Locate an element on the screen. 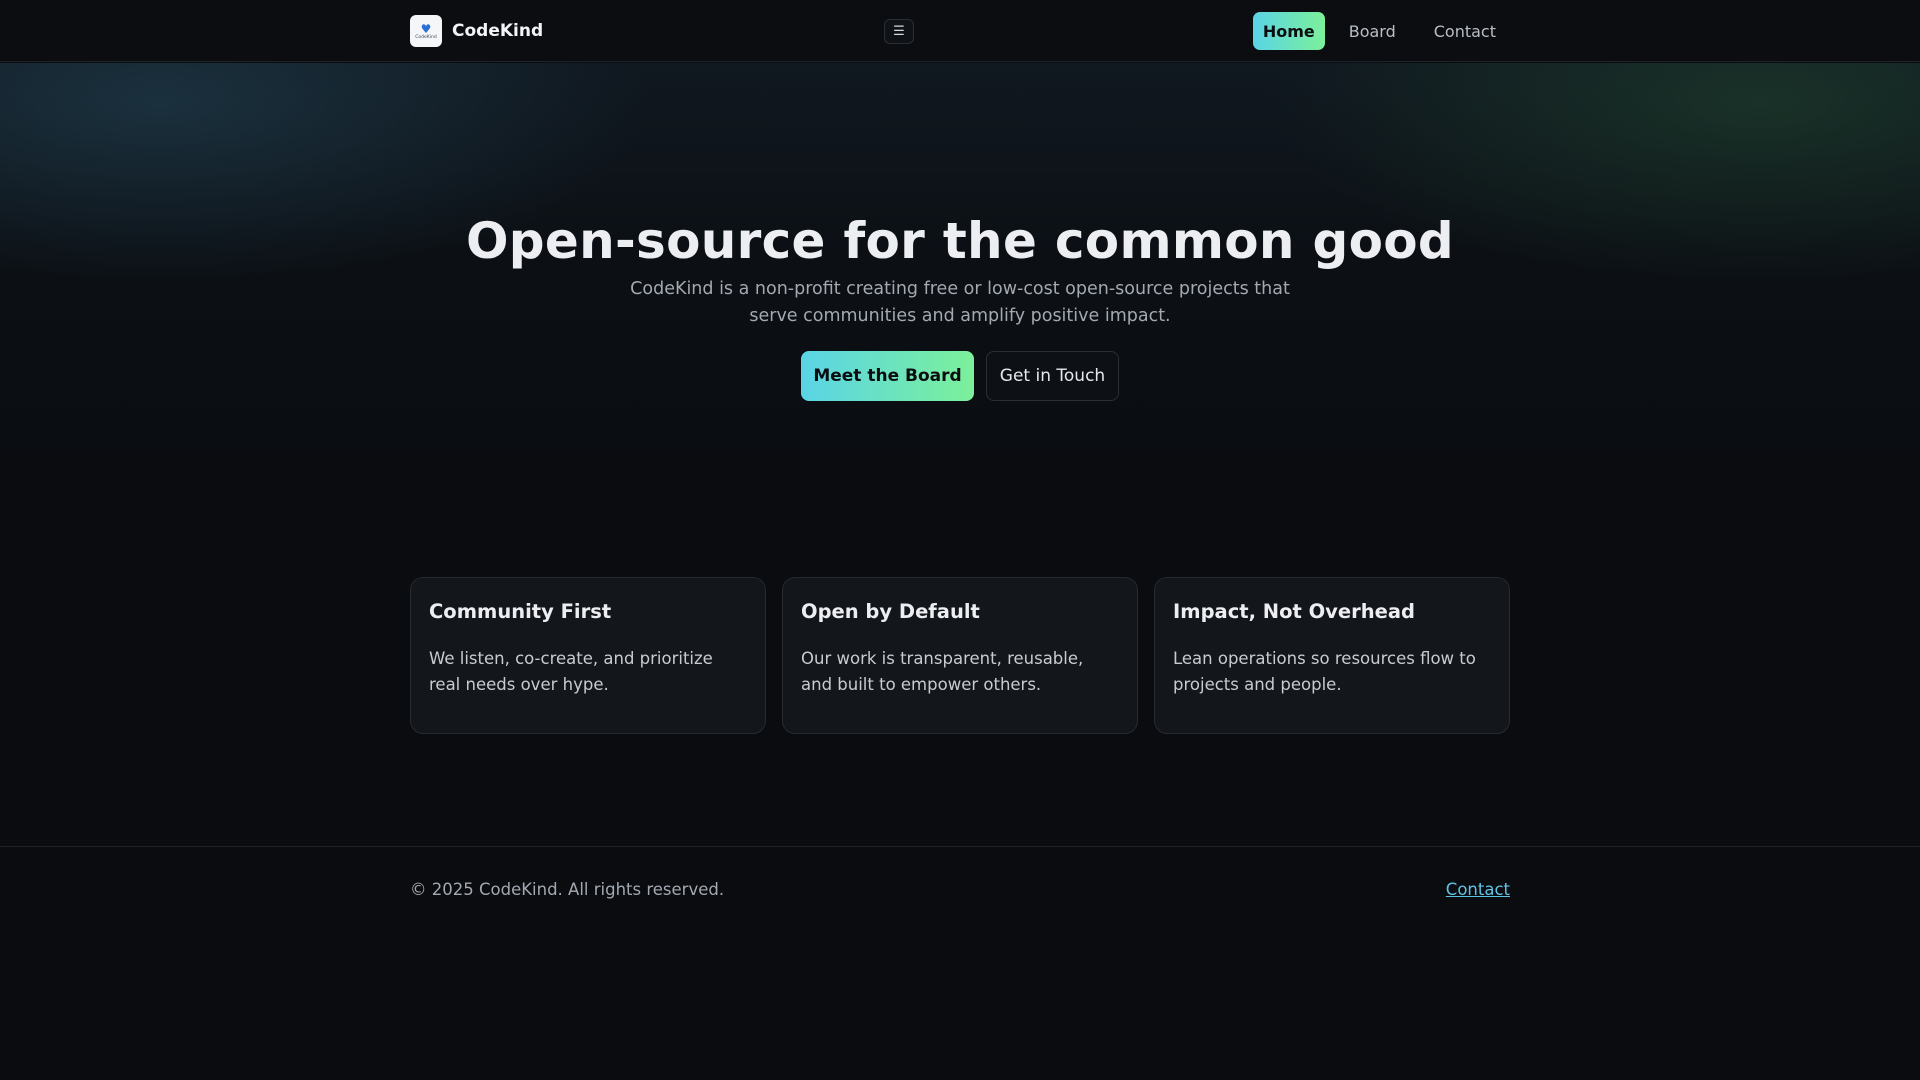  card-title: Impact, Not Overhead is located at coordinates (1294, 611).